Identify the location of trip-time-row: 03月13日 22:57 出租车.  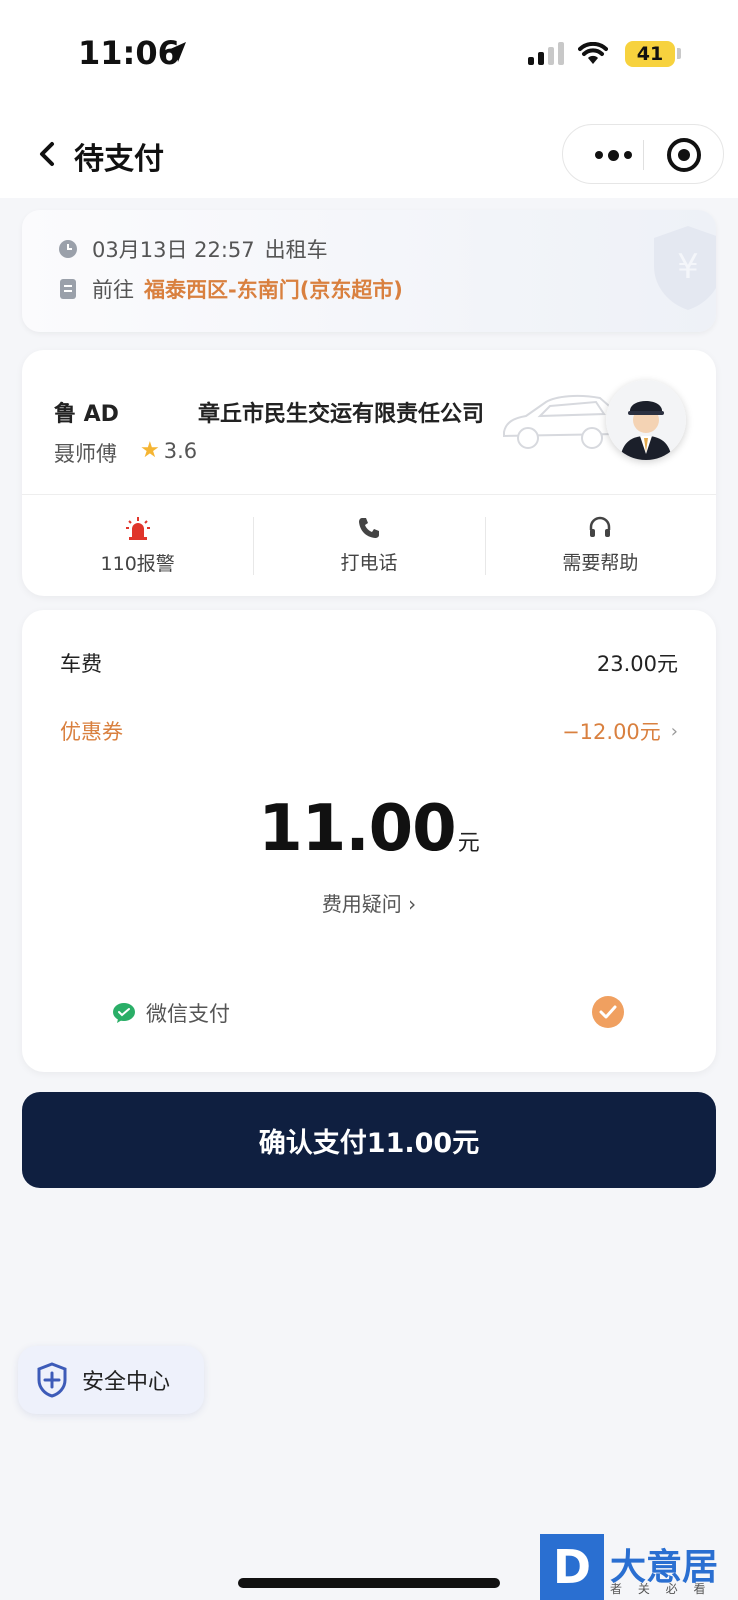
(193, 249).